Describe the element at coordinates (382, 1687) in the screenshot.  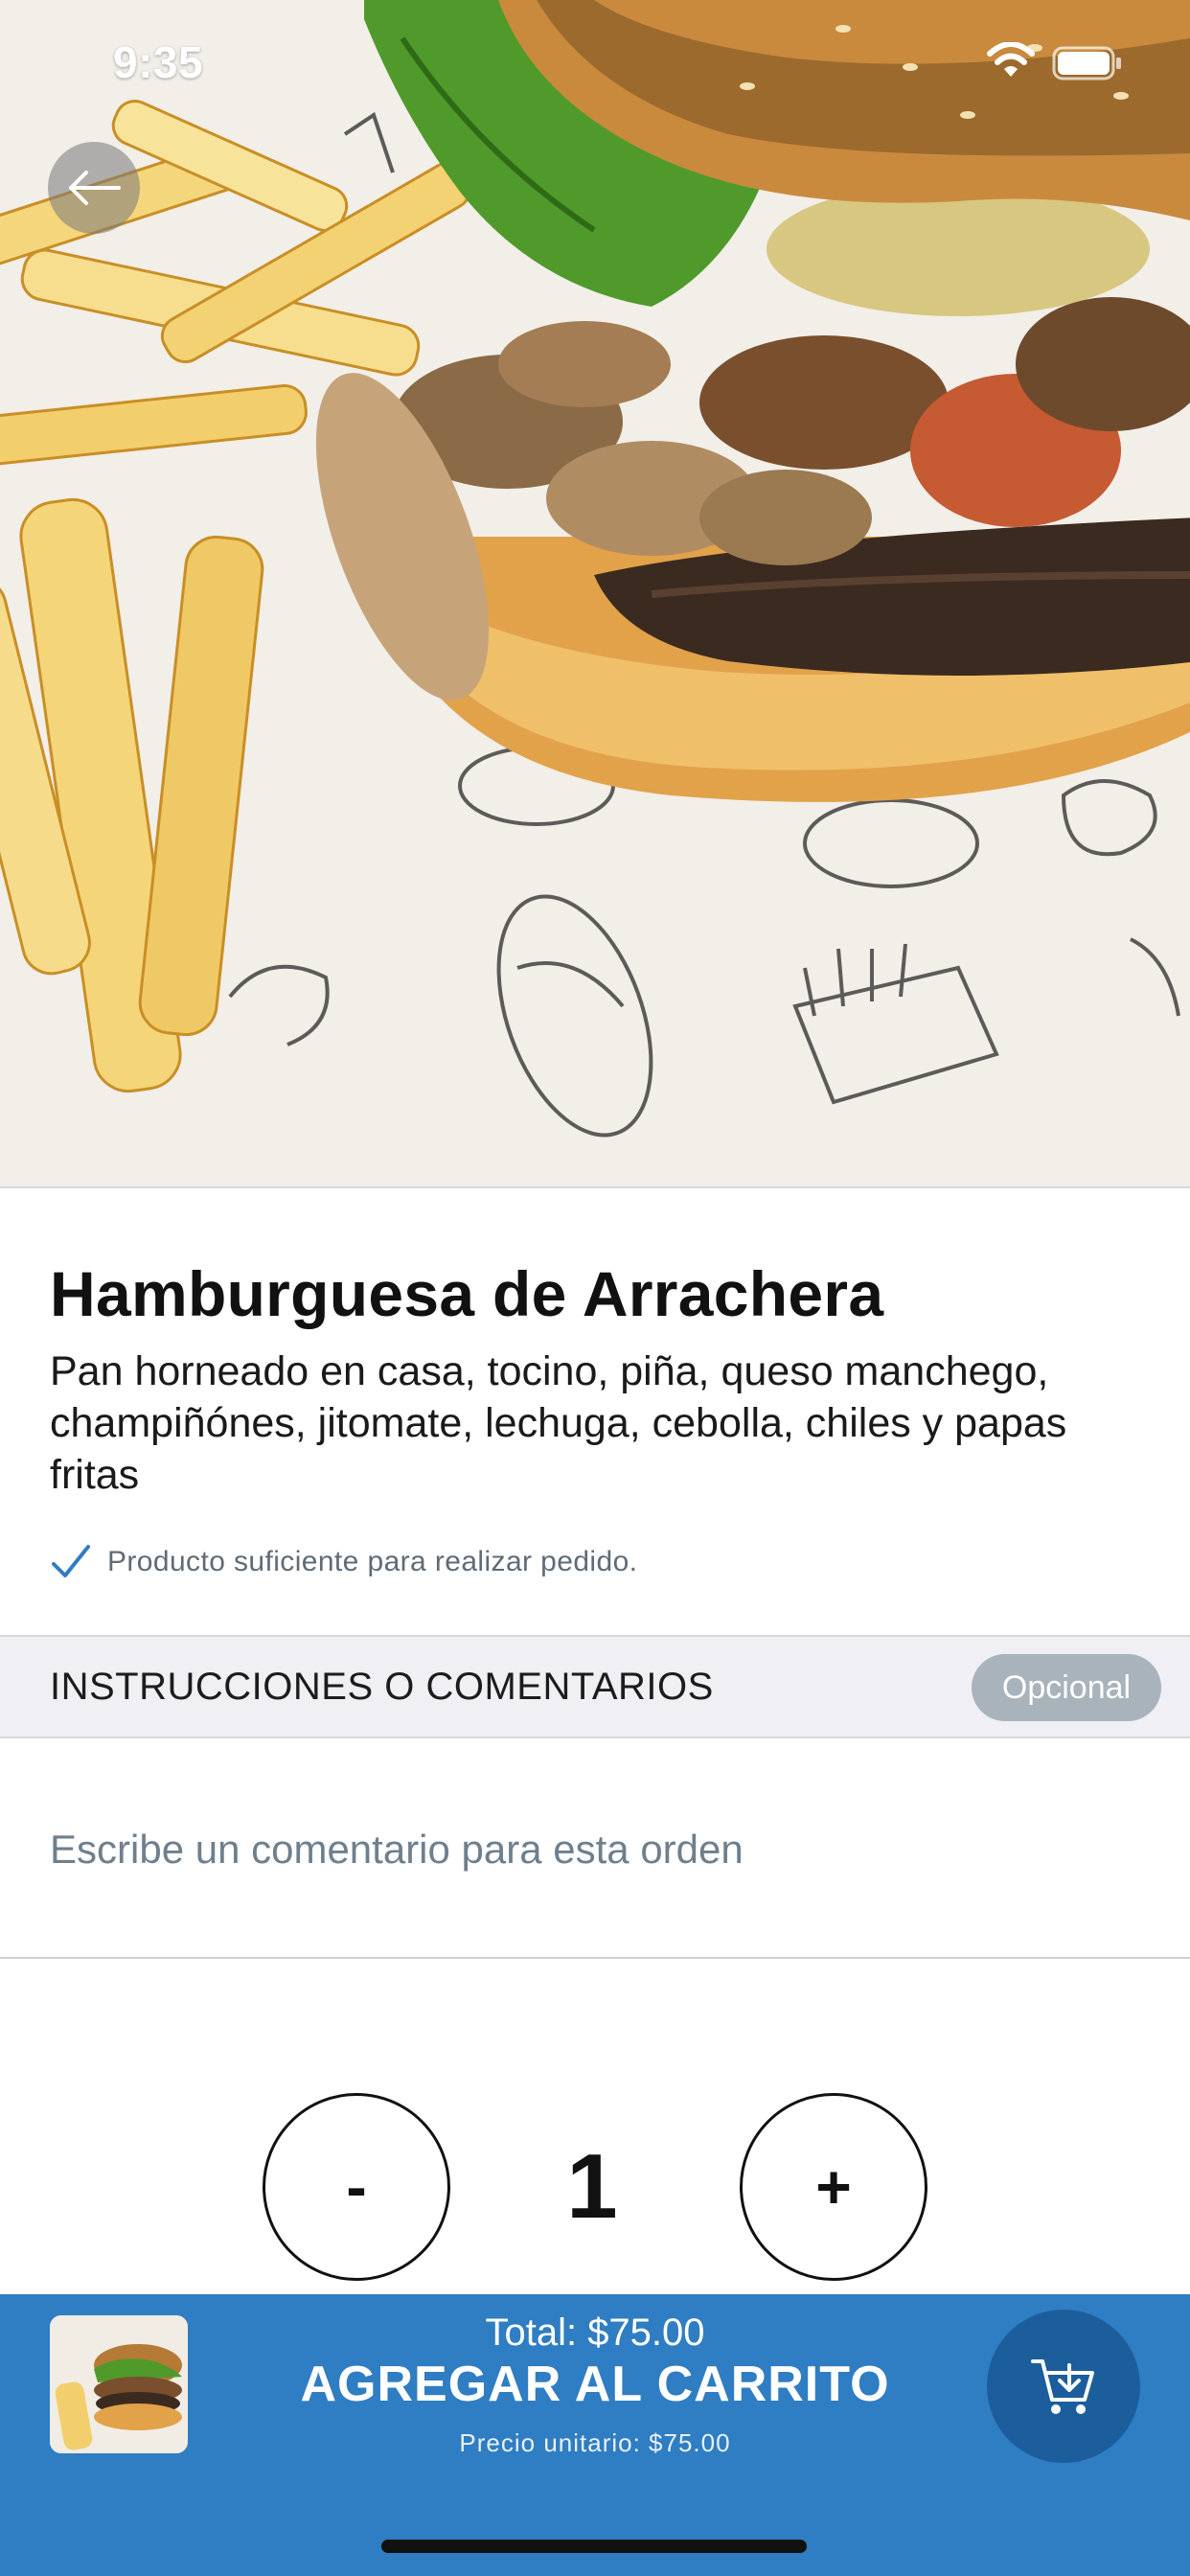
I see `comments-section-title: INSTRUCCIONES O COMENTARIOS` at that location.